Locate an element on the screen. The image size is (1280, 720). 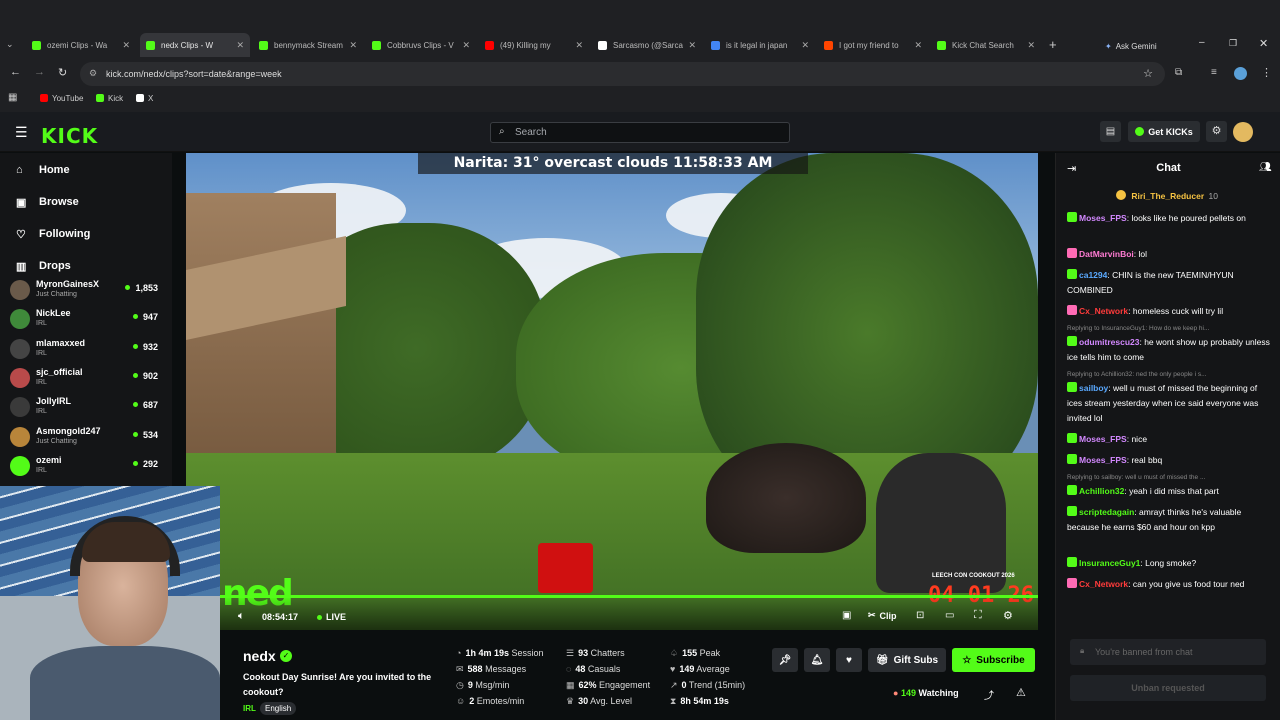
ask-gemini-button: ✦ Ask Gemini is located at coordinates (1141, 46).